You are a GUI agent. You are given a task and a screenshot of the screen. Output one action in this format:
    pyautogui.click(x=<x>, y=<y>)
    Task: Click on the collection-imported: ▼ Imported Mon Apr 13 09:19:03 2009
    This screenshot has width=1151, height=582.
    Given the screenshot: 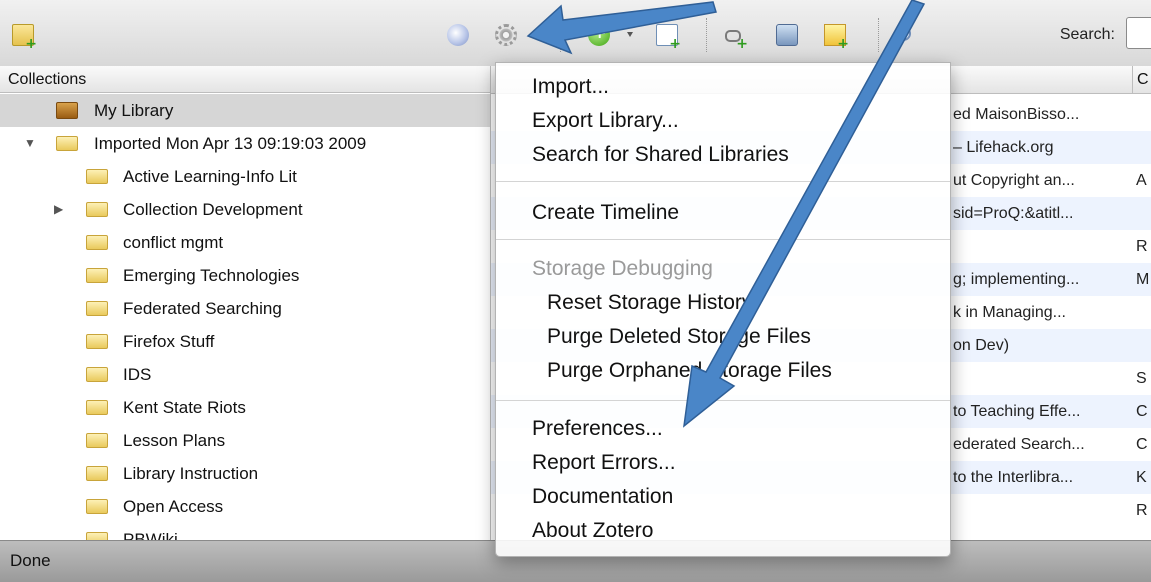 What is the action you would take?
    pyautogui.click(x=245, y=143)
    